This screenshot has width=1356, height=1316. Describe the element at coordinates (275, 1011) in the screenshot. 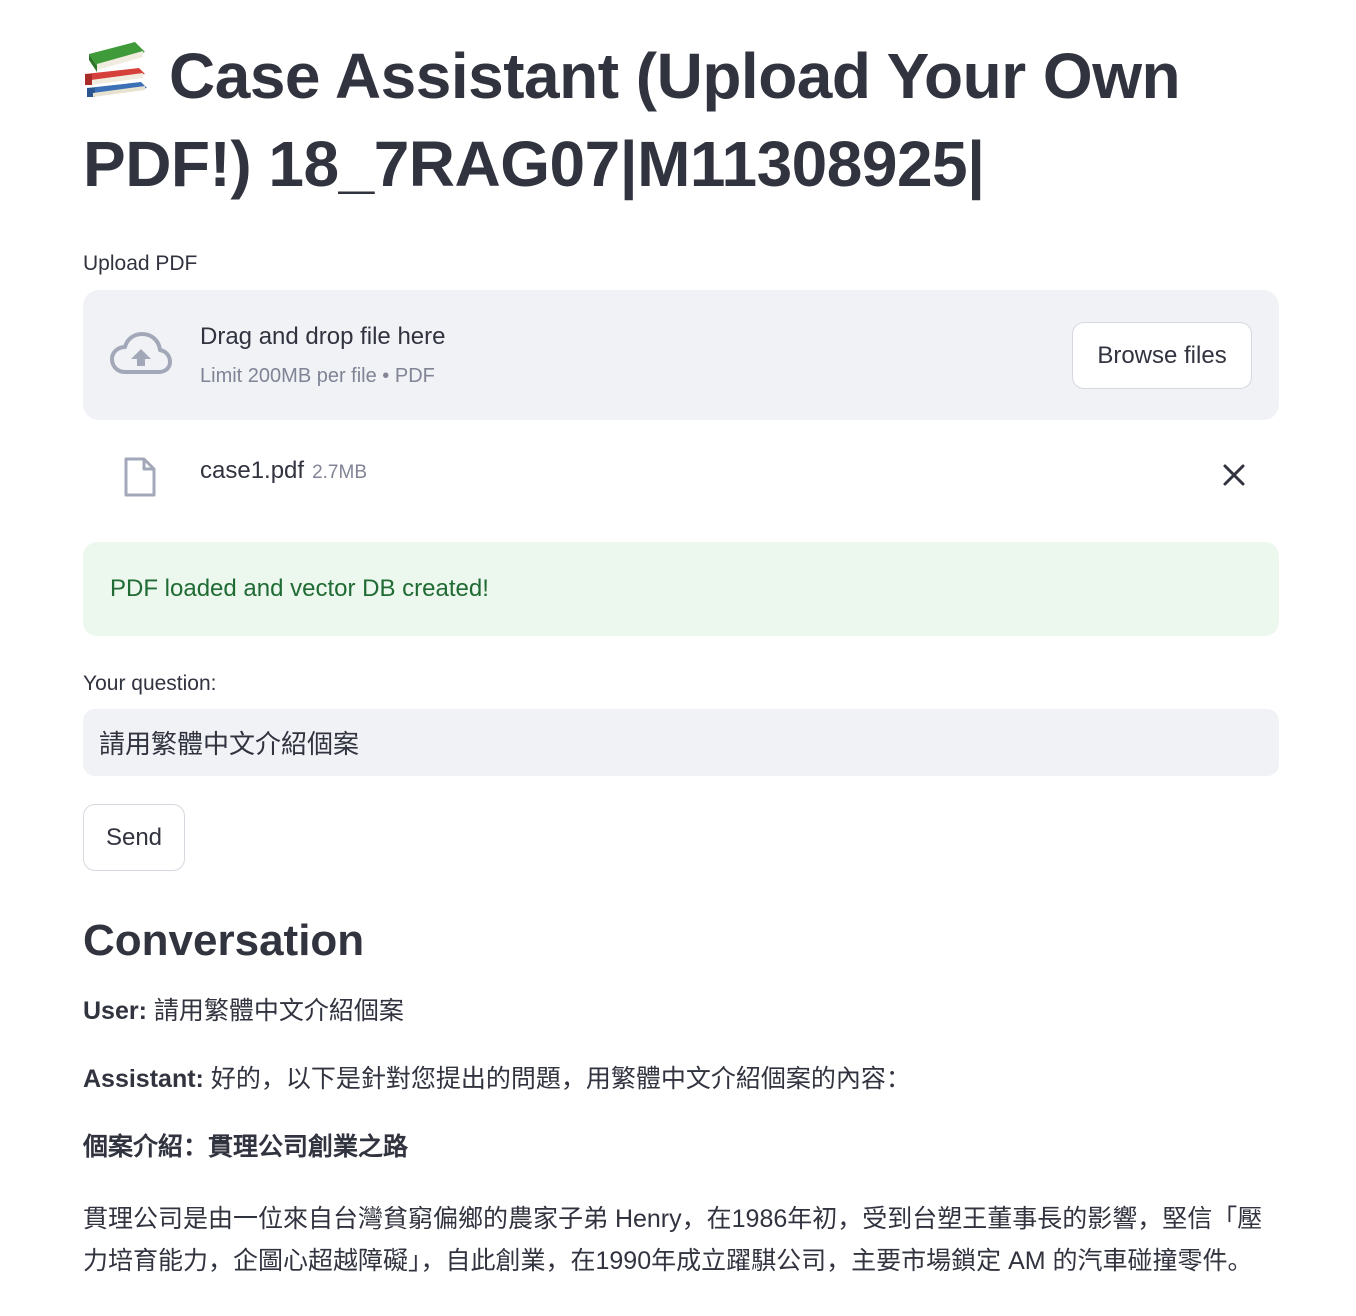

I see `user-message-text: 請用繁體中文介紹個案` at that location.